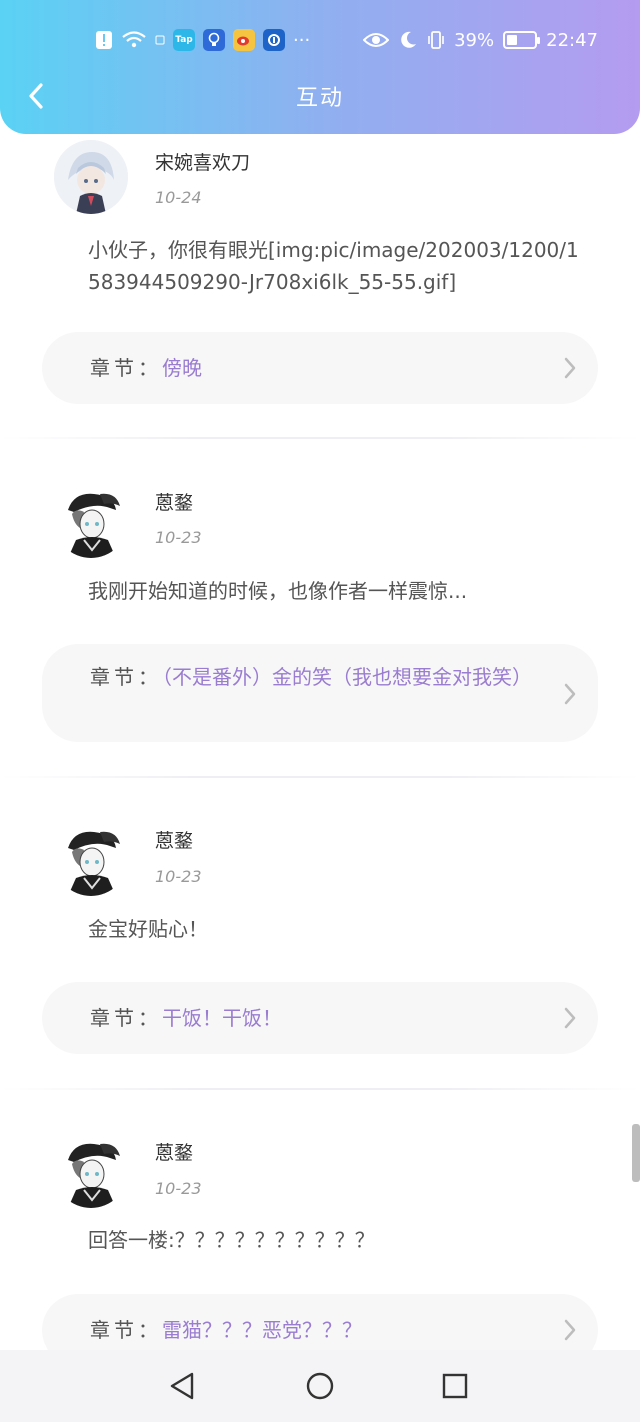 The height and width of the screenshot is (1422, 640). I want to click on battery-percent: 39%, so click(474, 40).